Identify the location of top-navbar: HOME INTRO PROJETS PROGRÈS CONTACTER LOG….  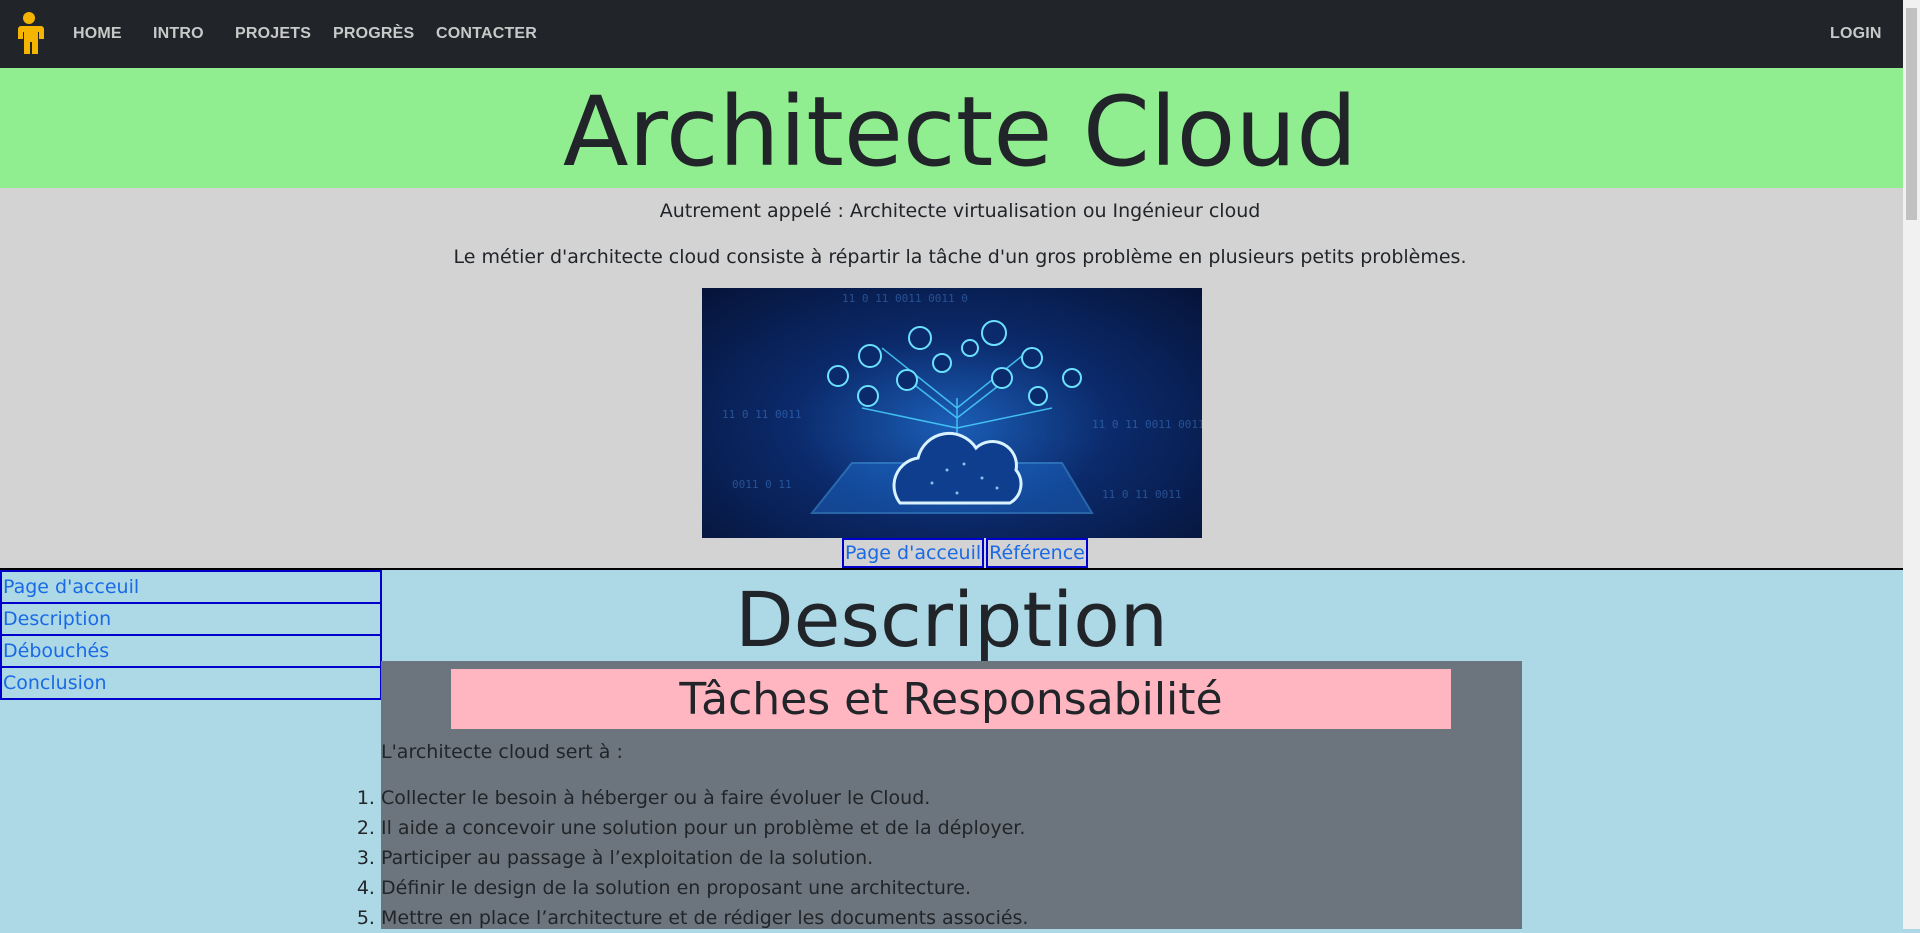
(960, 34).